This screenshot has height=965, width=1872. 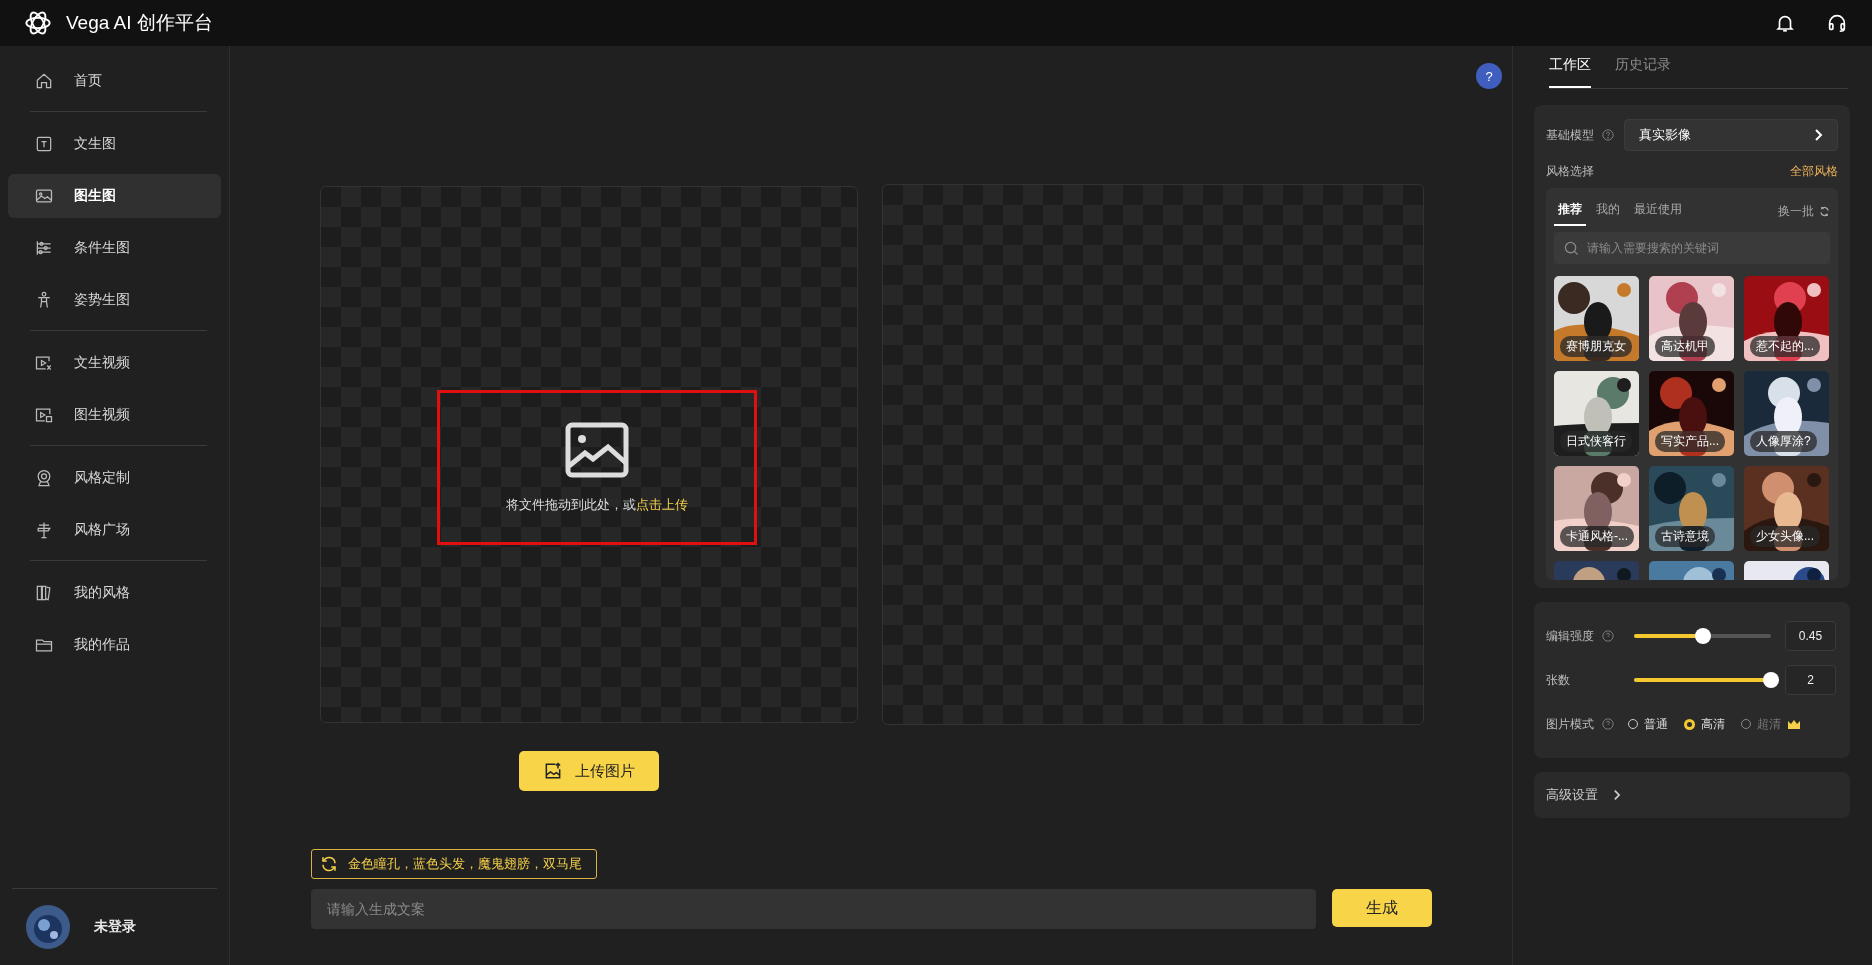 I want to click on nav-item: 图生图, so click(x=114, y=196).